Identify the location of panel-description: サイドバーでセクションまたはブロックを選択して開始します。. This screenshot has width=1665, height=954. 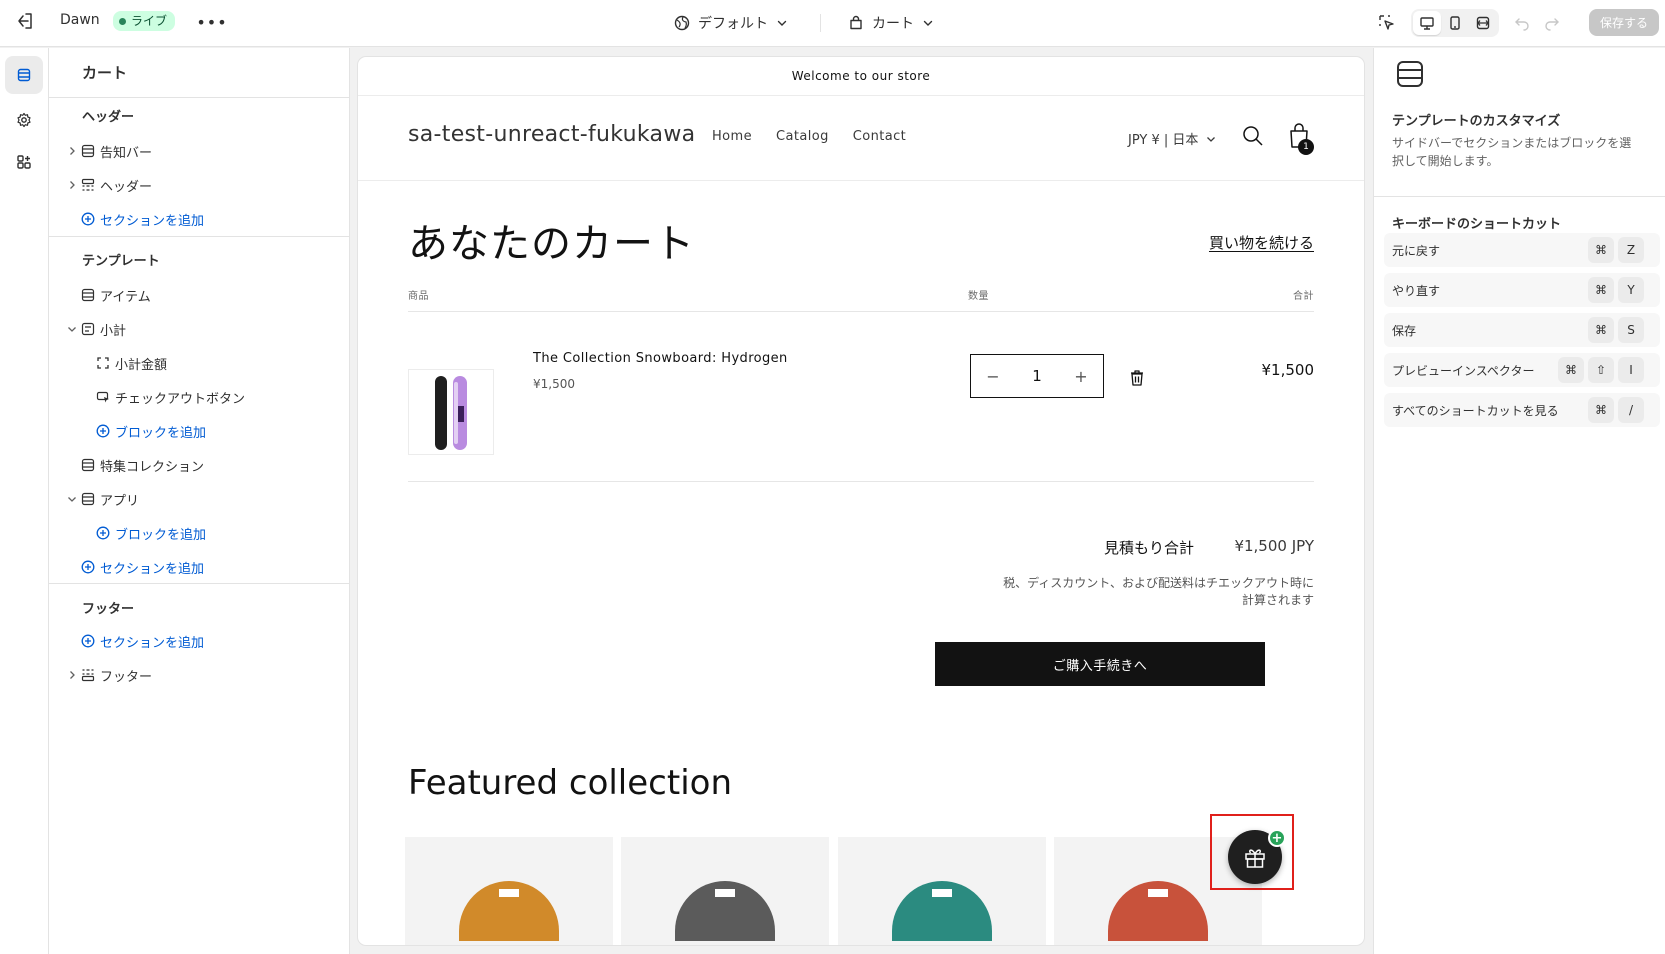
(1512, 152).